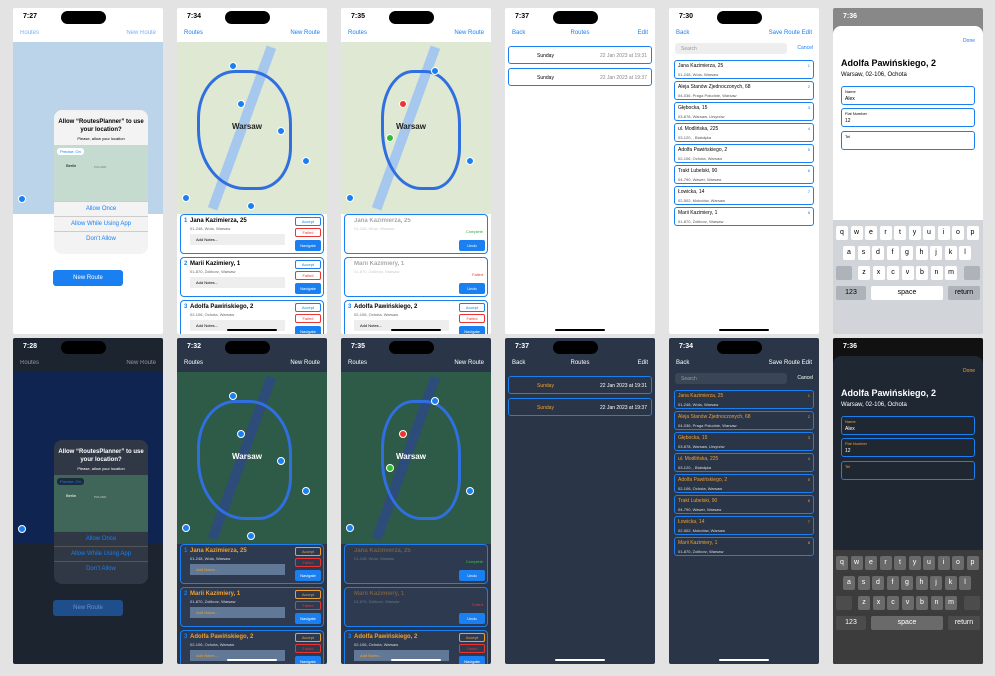 This screenshot has width=995, height=676. I want to click on key: t, so click(900, 563).